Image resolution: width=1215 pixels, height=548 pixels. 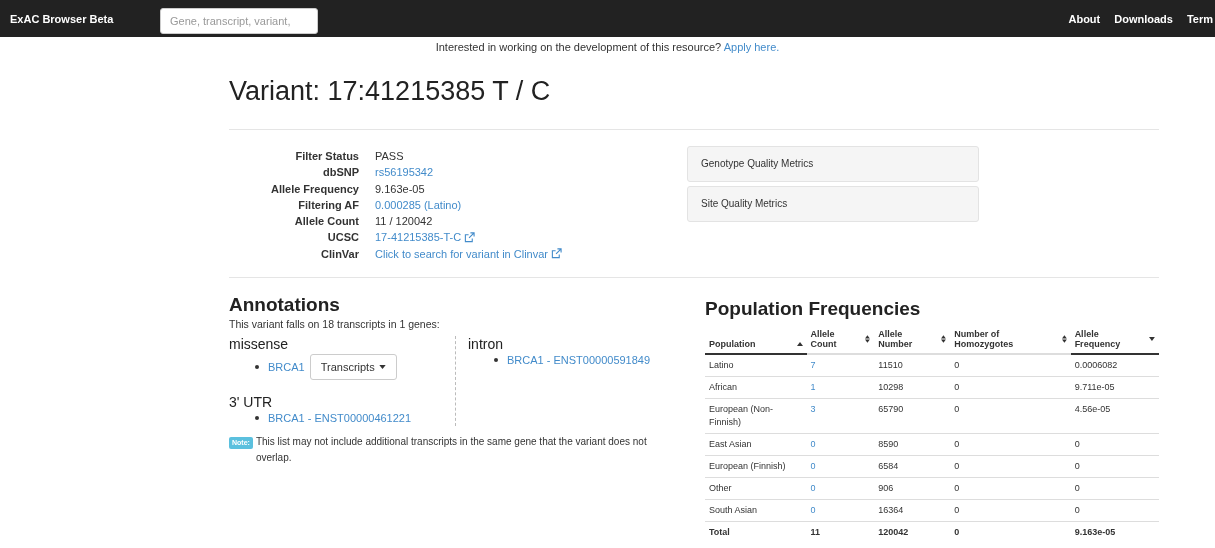 I want to click on table-cell: 6584, so click(x=888, y=466).